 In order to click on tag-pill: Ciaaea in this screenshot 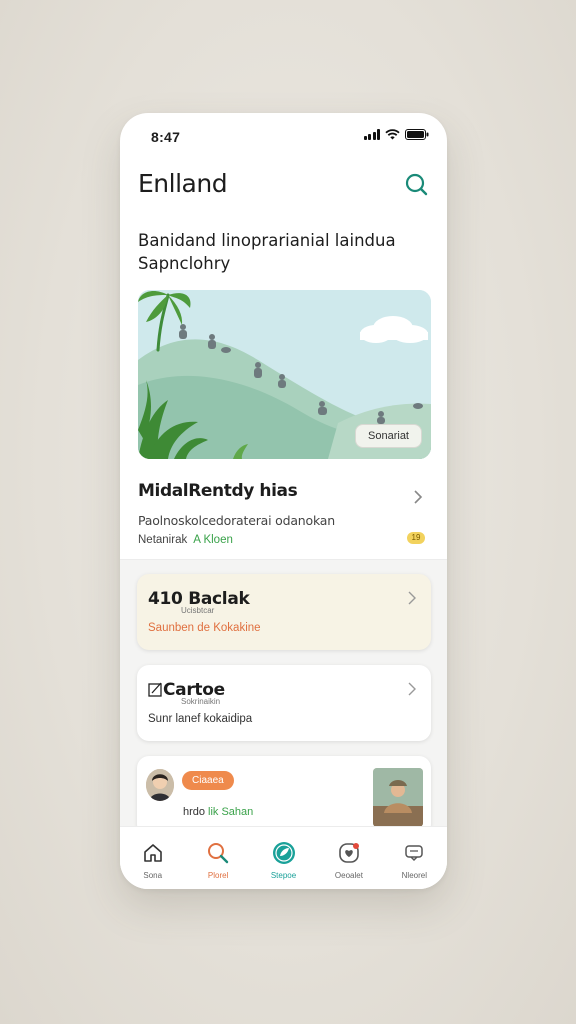, I will do `click(208, 780)`.